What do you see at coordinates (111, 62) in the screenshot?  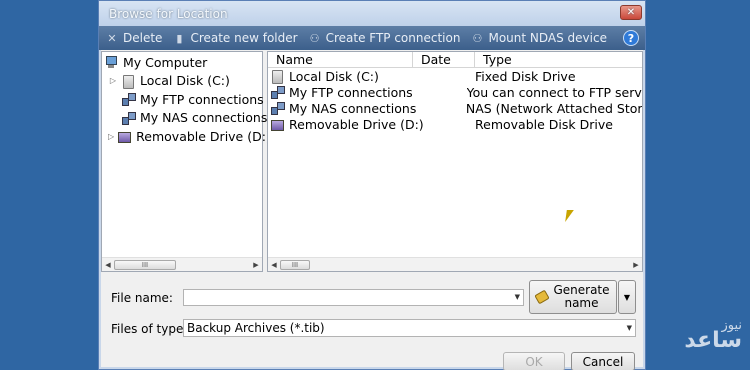 I see `computer-icon` at bounding box center [111, 62].